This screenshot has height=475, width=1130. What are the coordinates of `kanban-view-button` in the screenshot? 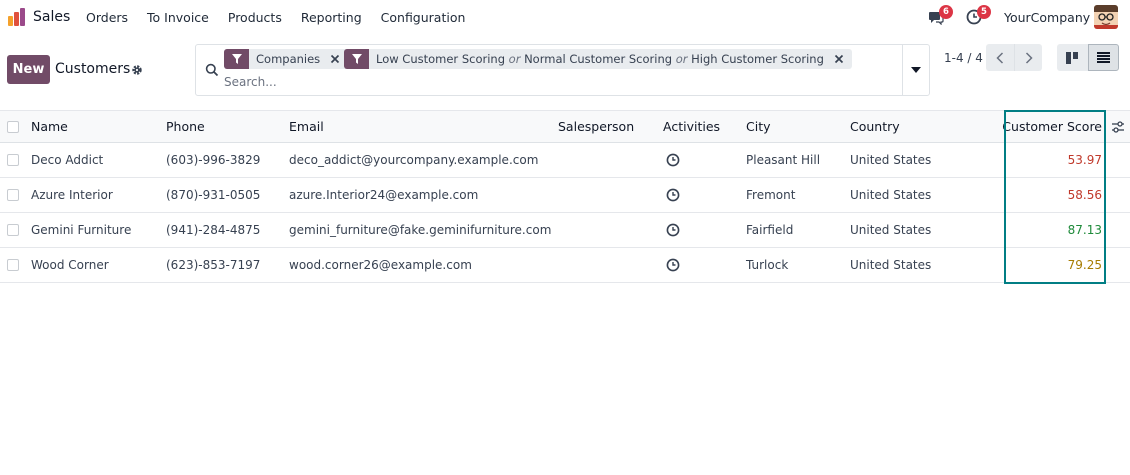 It's located at (1072, 57).